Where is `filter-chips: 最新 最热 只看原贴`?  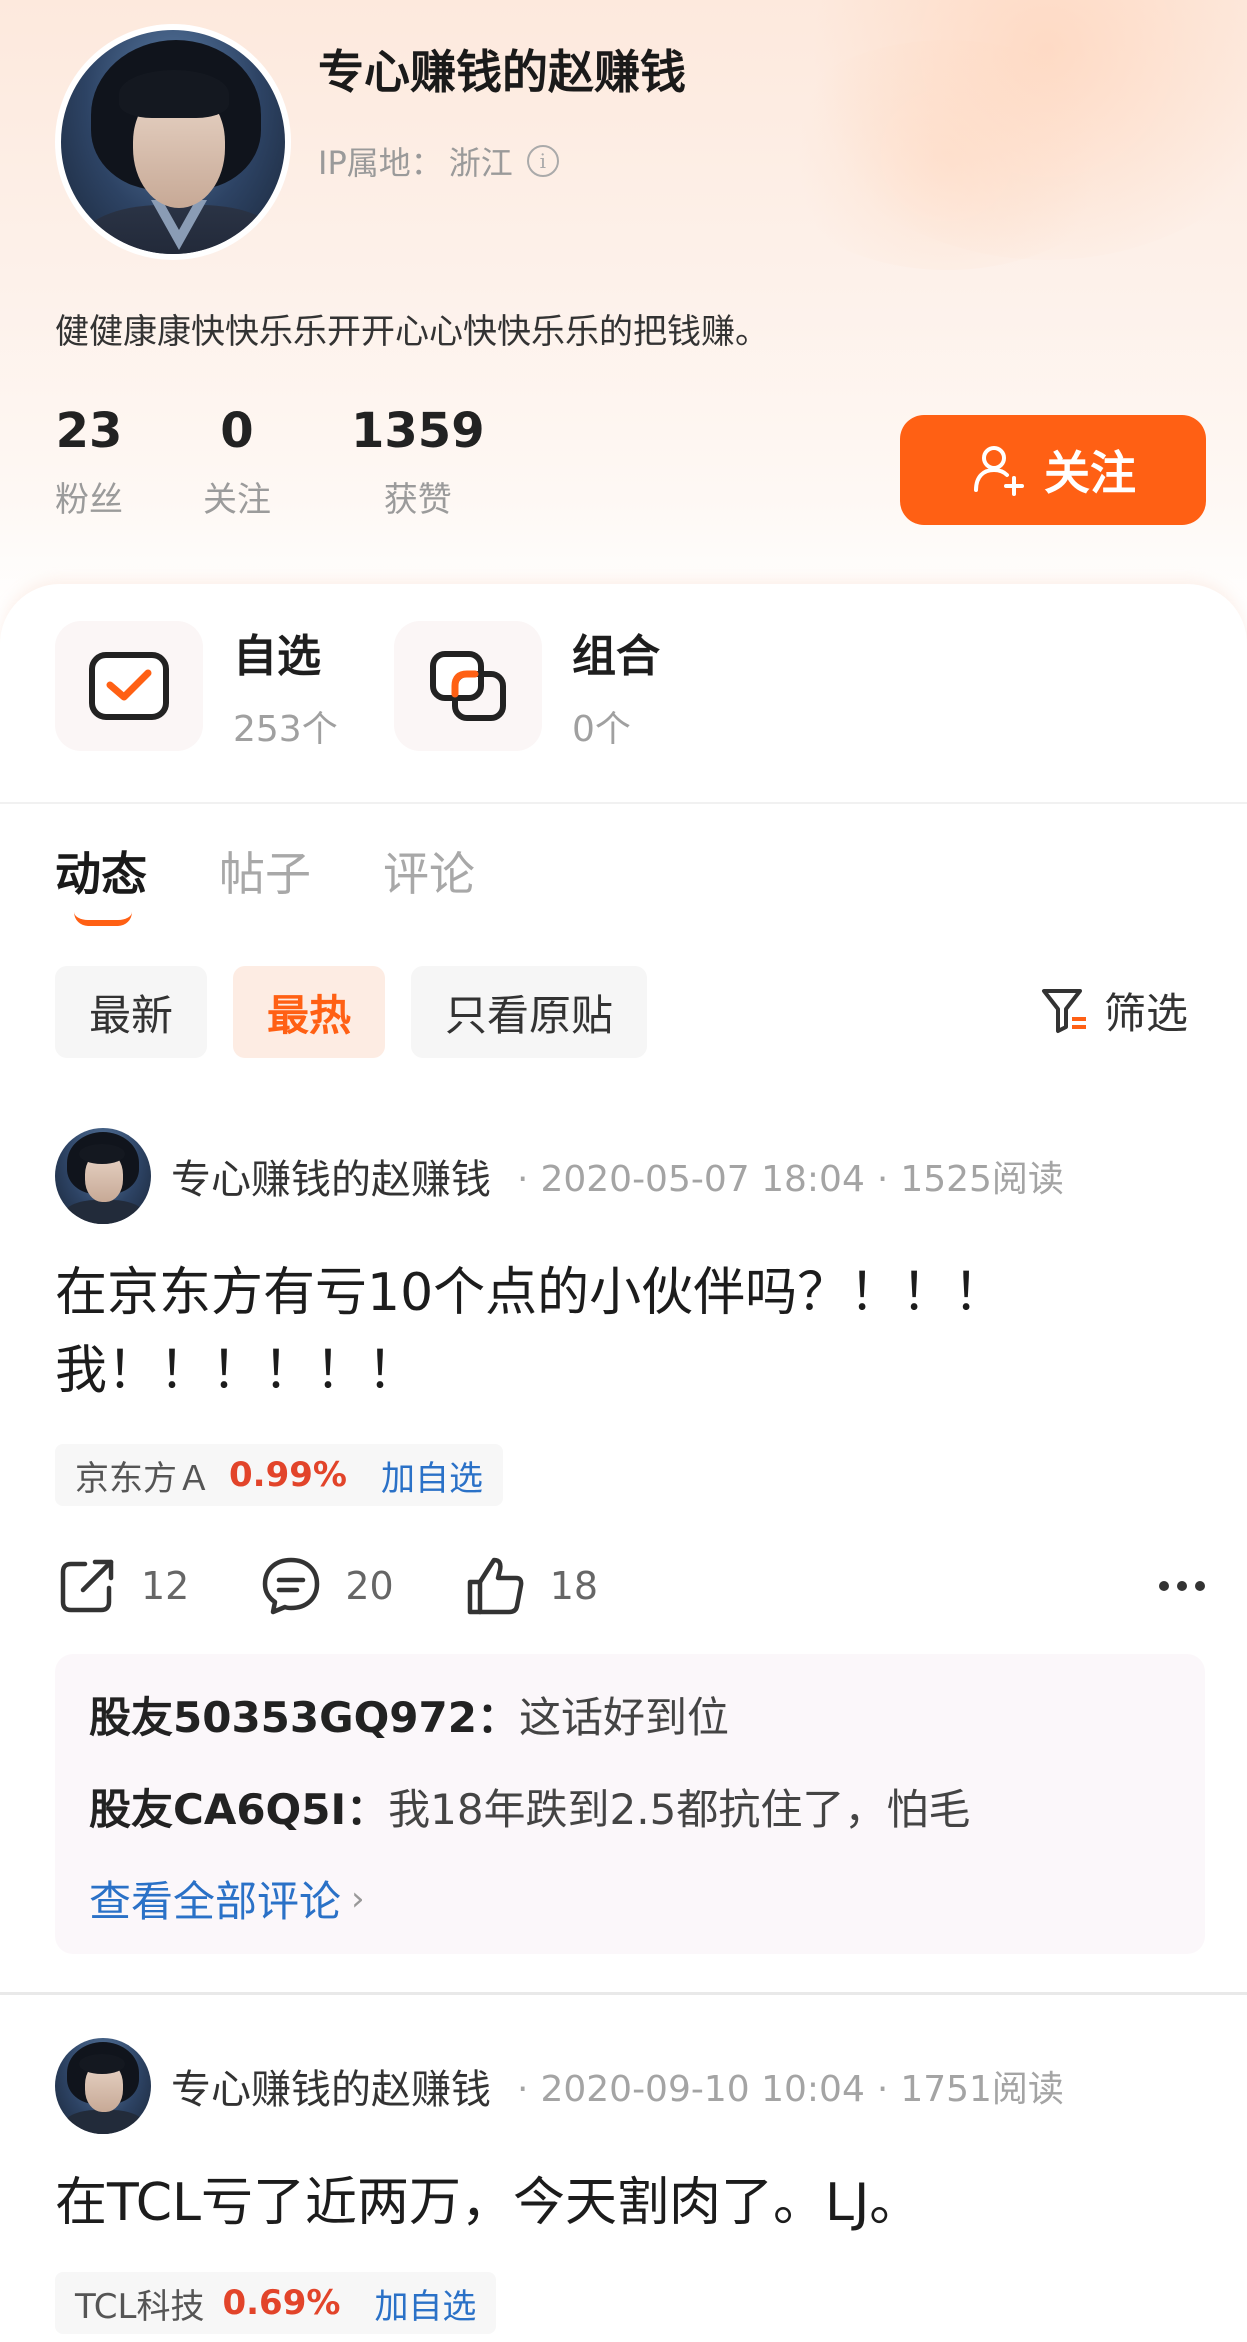
filter-chips: 最新 最热 只看原贴 is located at coordinates (351, 1012).